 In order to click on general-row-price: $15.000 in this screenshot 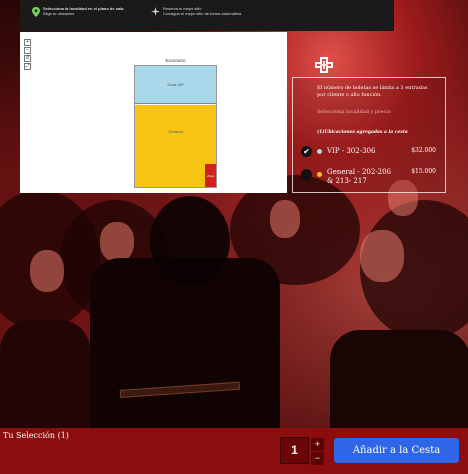, I will do `click(423, 171)`.